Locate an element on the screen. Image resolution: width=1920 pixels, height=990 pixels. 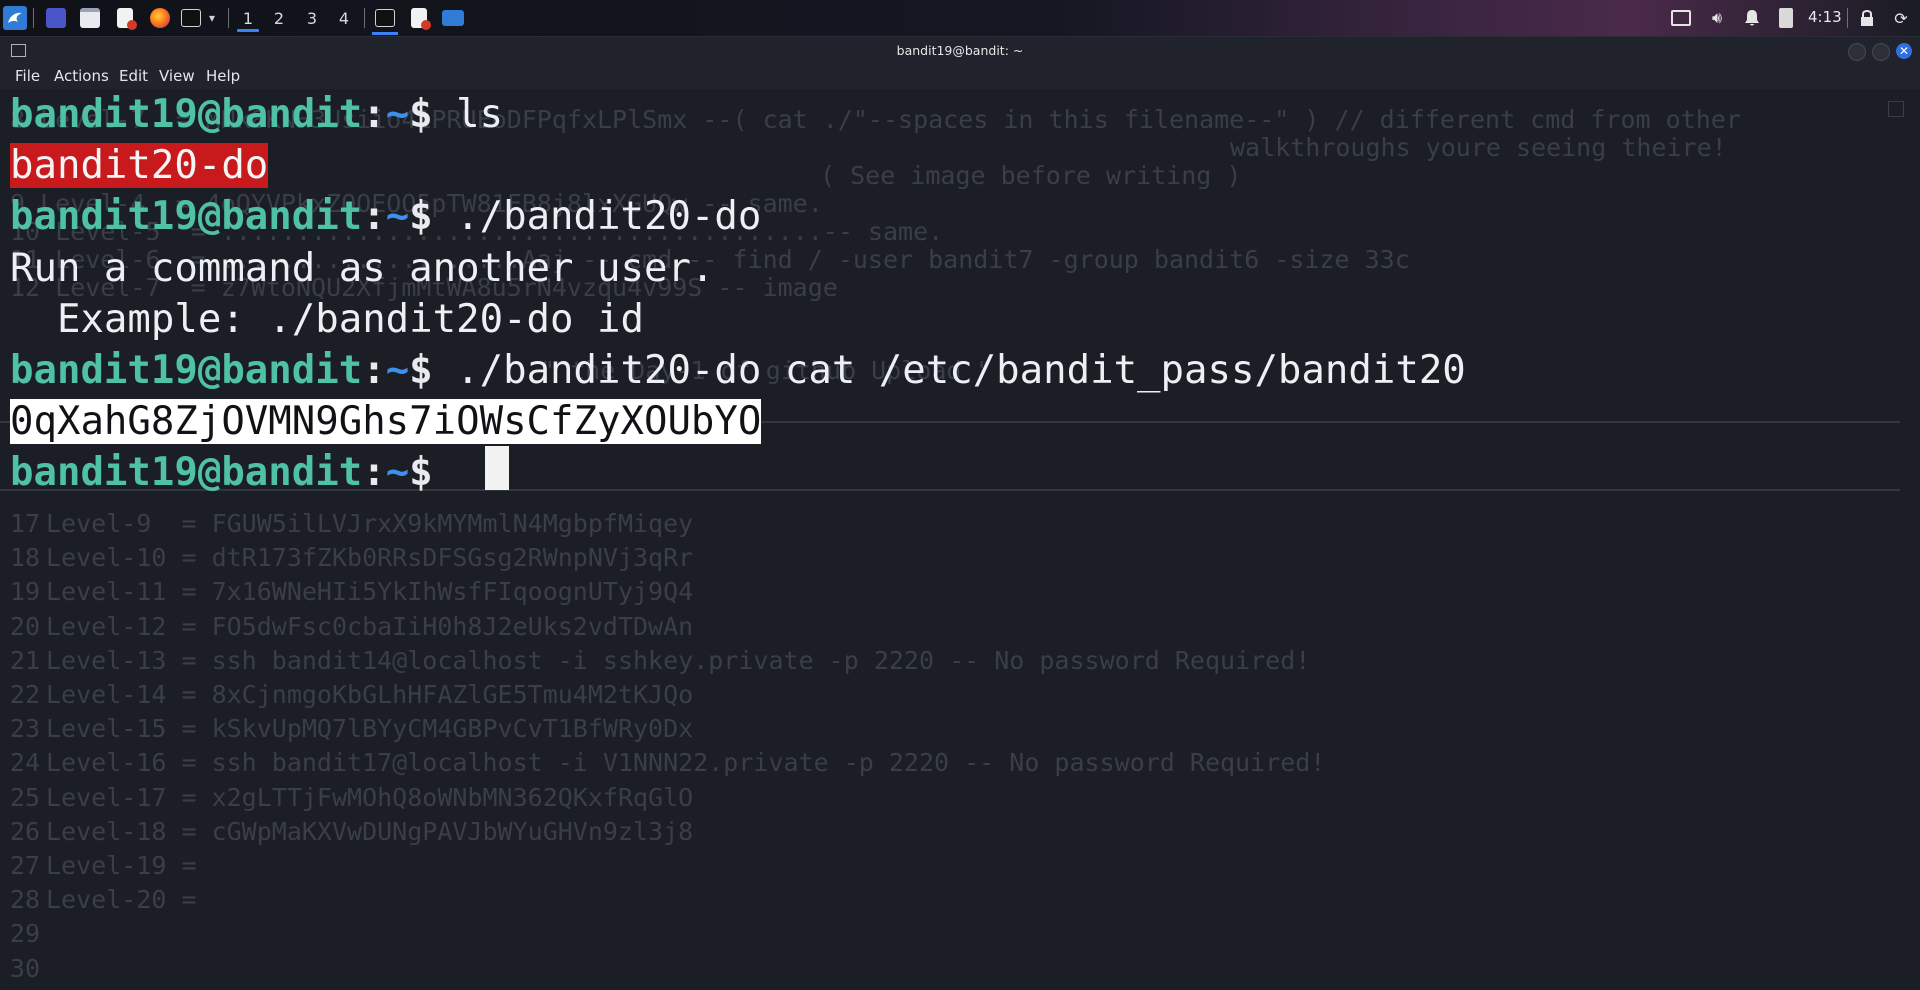
app-window-icon is located at coordinates (453, 18).